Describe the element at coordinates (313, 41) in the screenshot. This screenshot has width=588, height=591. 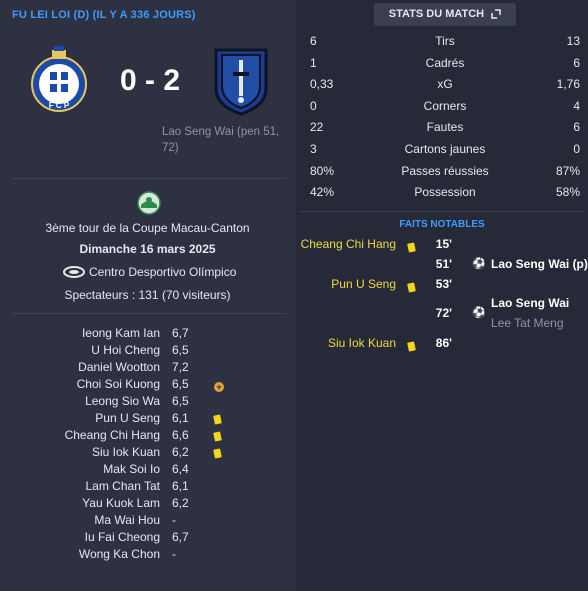
I see `stat-home-value: 6` at that location.